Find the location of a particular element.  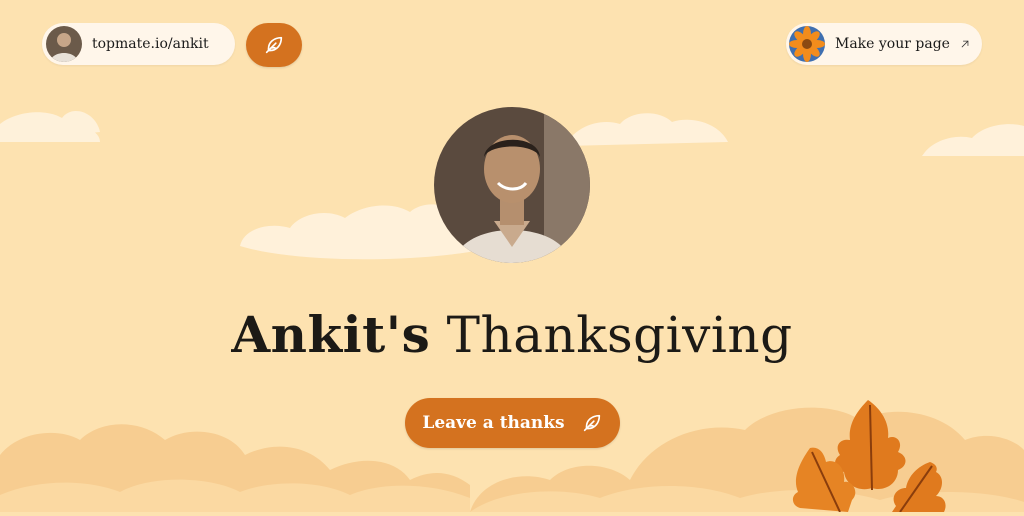

profile-photo-image is located at coordinates (512, 185).